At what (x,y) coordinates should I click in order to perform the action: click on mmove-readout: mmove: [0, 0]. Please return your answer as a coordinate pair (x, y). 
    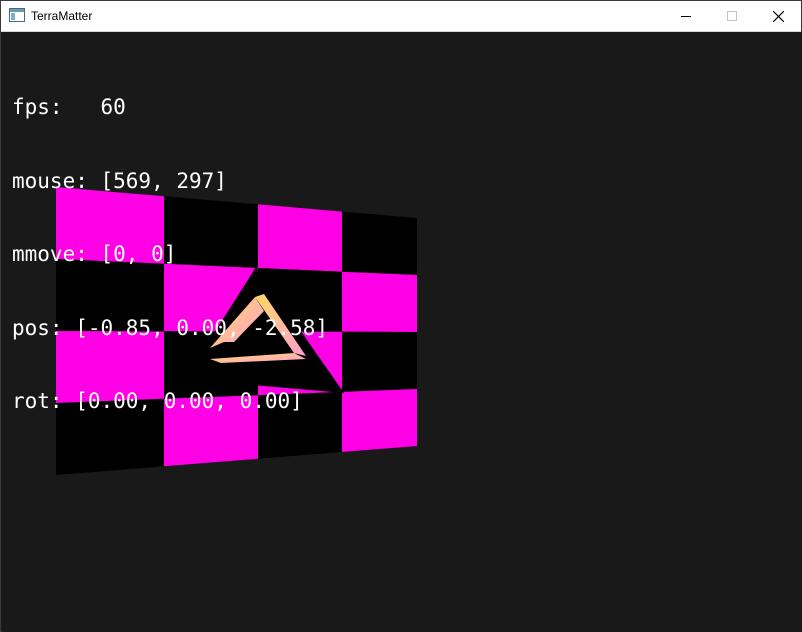
    Looking at the image, I should click on (94, 254).